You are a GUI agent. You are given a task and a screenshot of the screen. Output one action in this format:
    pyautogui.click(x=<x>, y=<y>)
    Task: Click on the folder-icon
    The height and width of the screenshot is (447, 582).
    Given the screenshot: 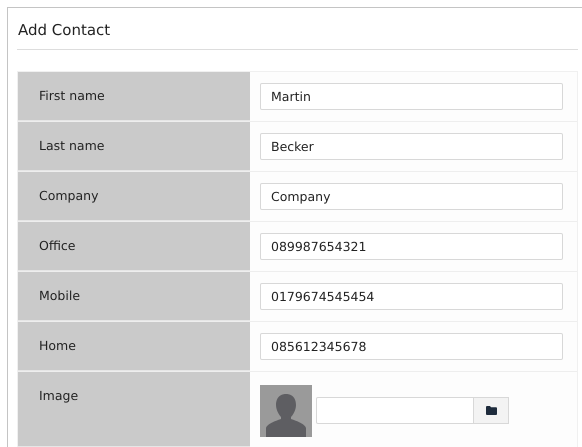 What is the action you would take?
    pyautogui.click(x=491, y=410)
    